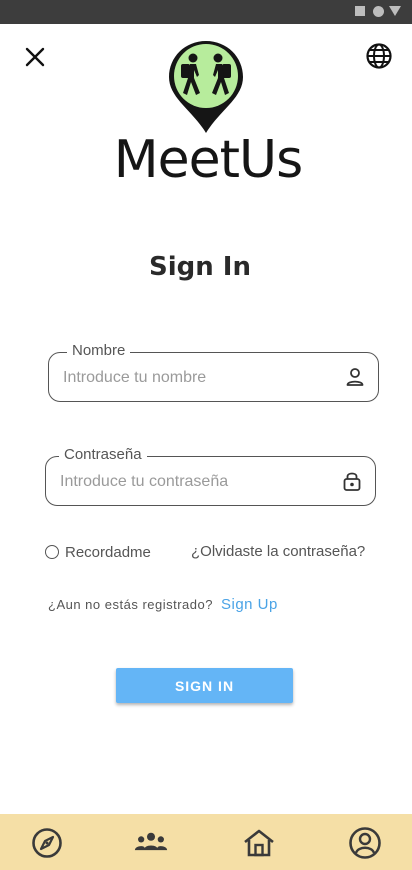  Describe the element at coordinates (355, 377) in the screenshot. I see `person-icon` at that location.